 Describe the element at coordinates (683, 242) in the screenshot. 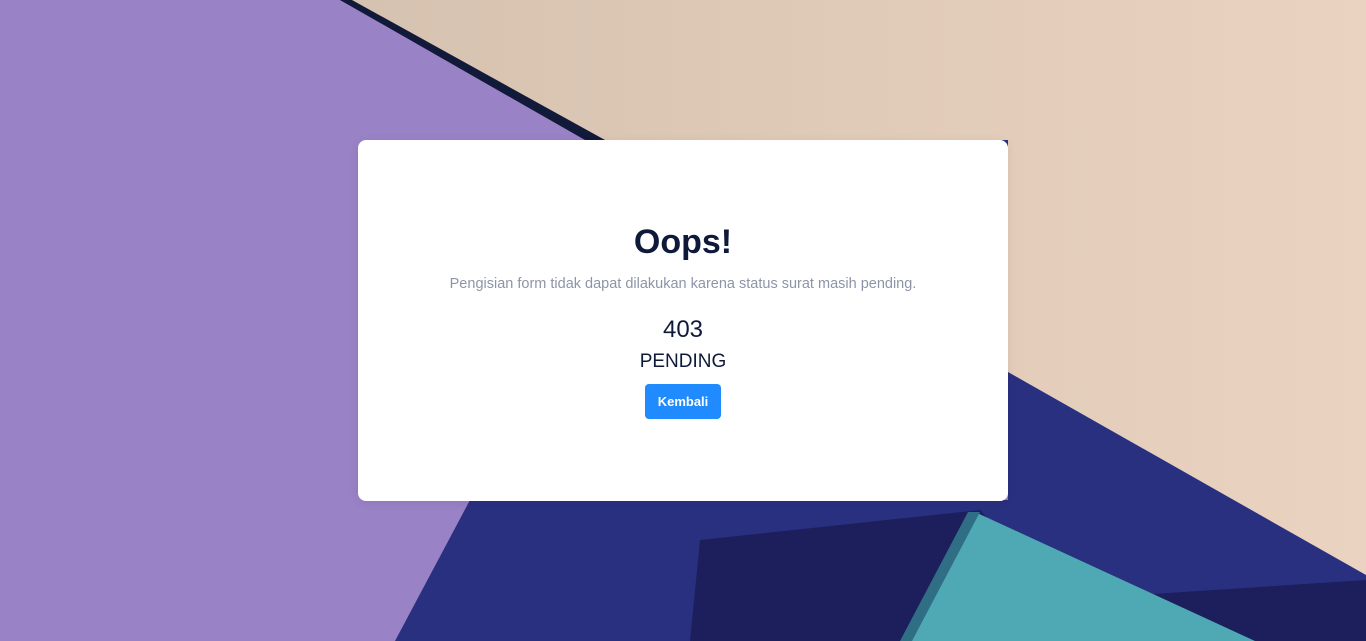

I see `error-title: Oops!` at that location.